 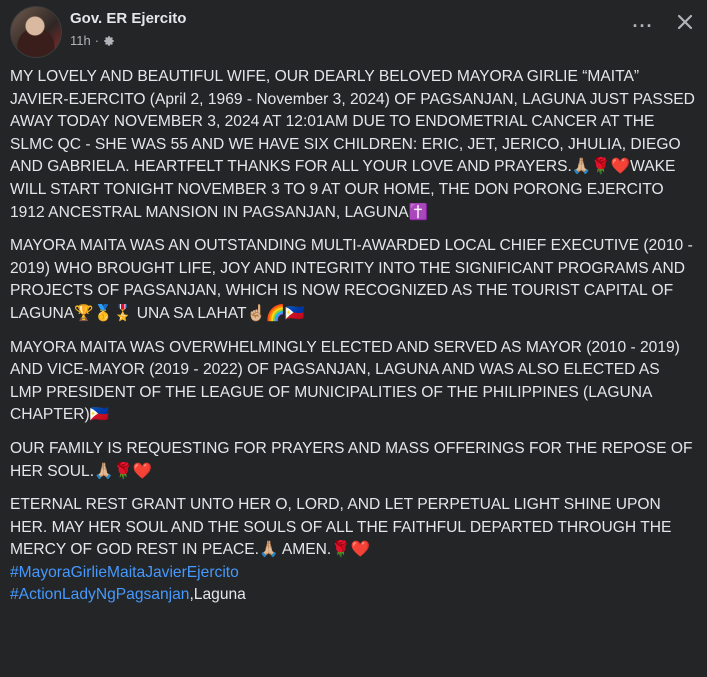 What do you see at coordinates (36, 32) in the screenshot?
I see `author-avatar` at bounding box center [36, 32].